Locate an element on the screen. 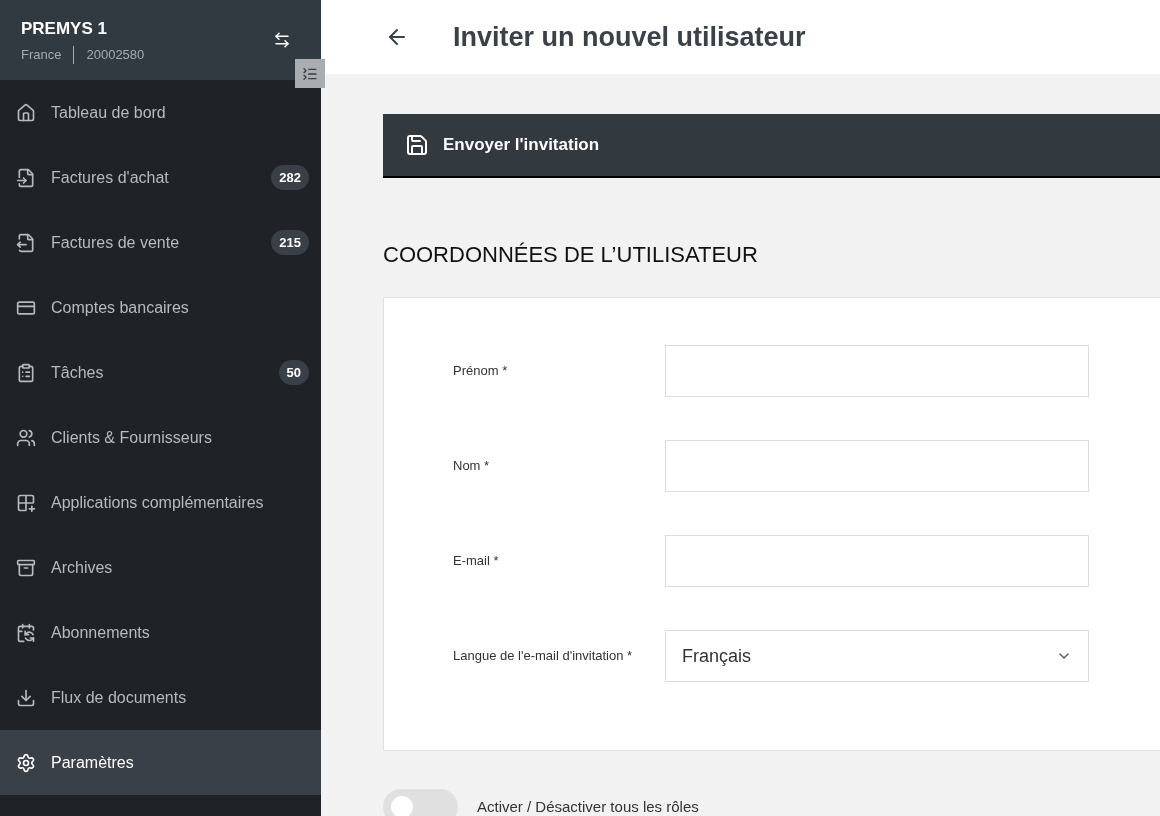 The width and height of the screenshot is (1160, 816). file-in-icon is located at coordinates (26, 177).